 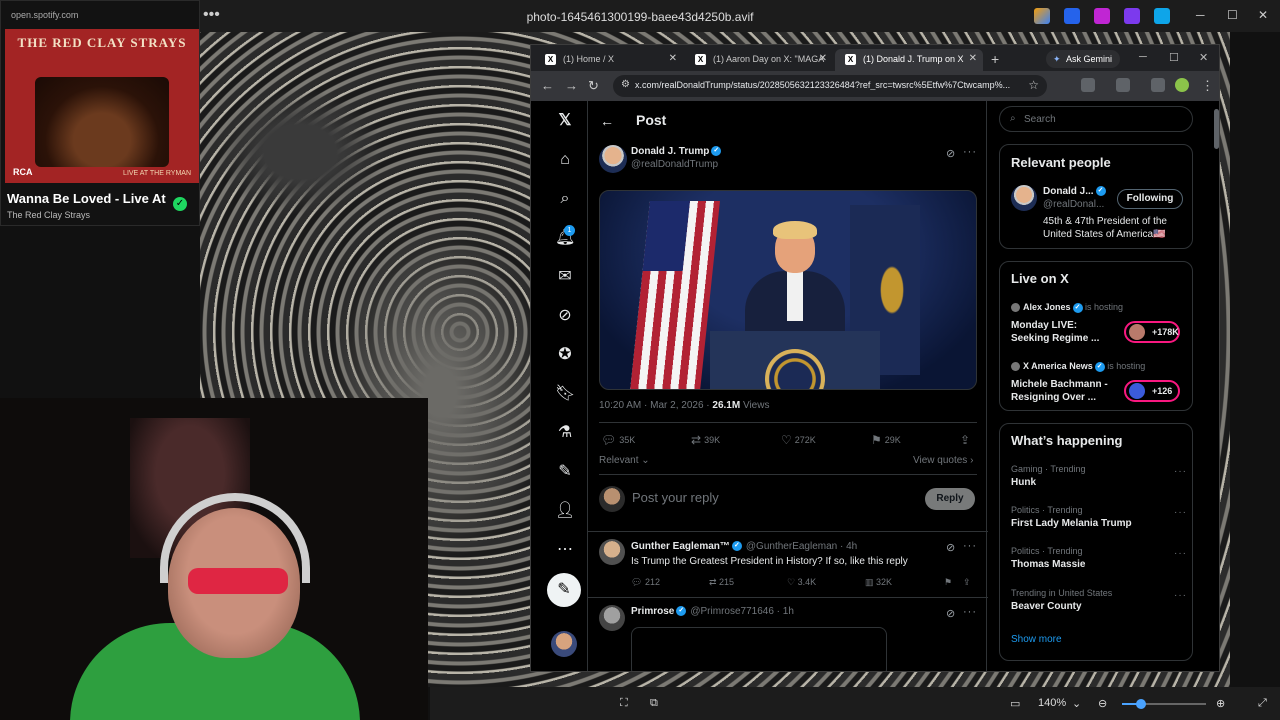 I want to click on trend-name: First Lady Melania Trump, so click(x=1071, y=523).